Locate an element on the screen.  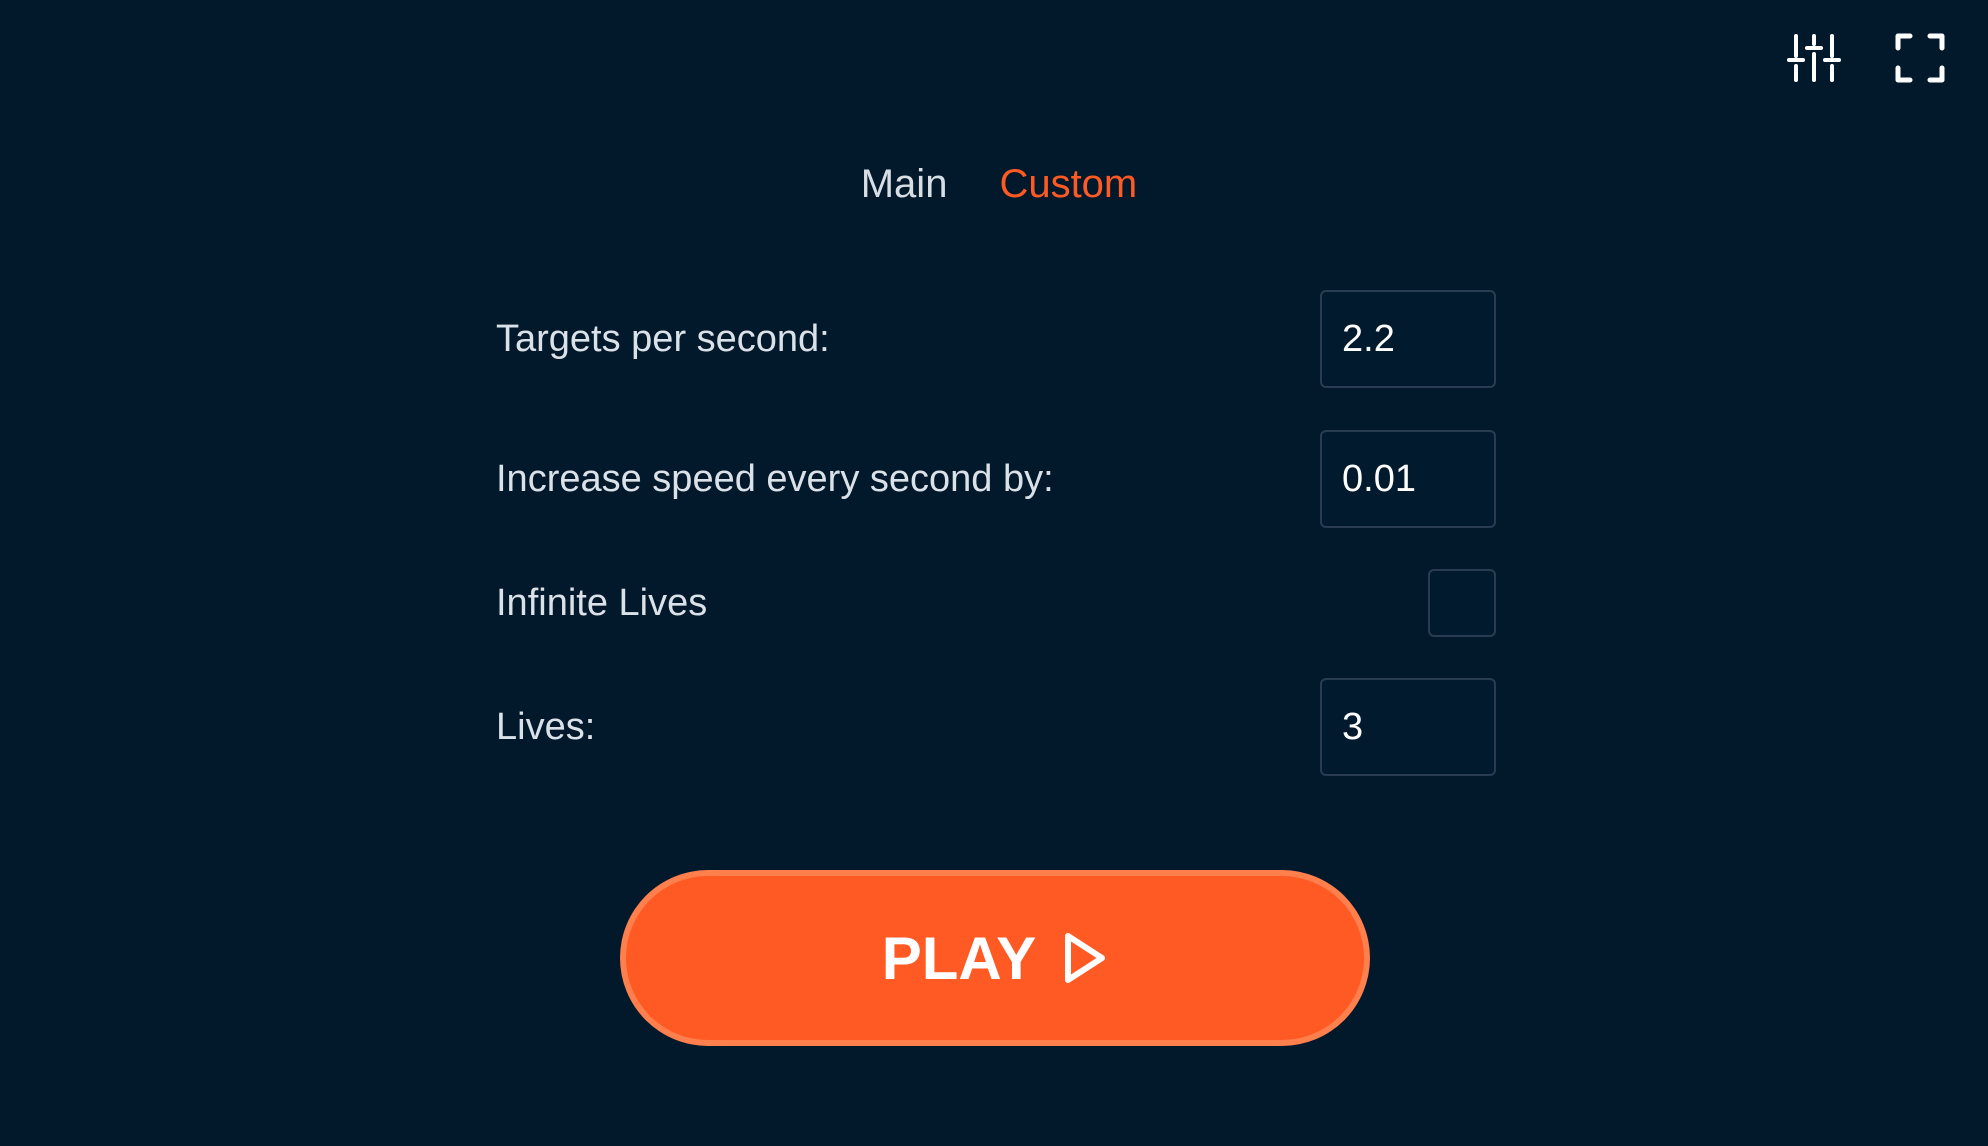
speed-increase-row: Increase speed every second by: is located at coordinates (996, 479).